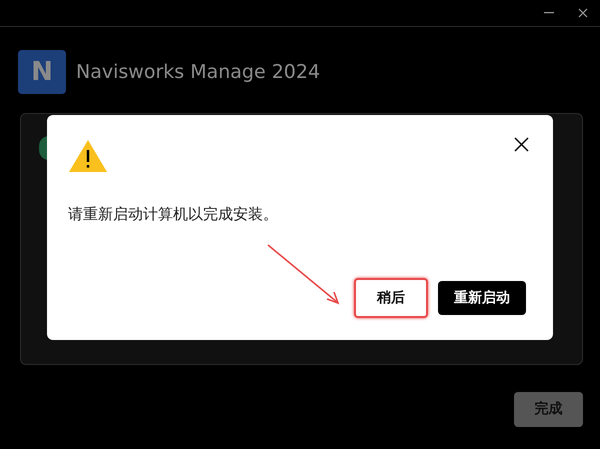  I want to click on warning-icon, so click(88, 156).